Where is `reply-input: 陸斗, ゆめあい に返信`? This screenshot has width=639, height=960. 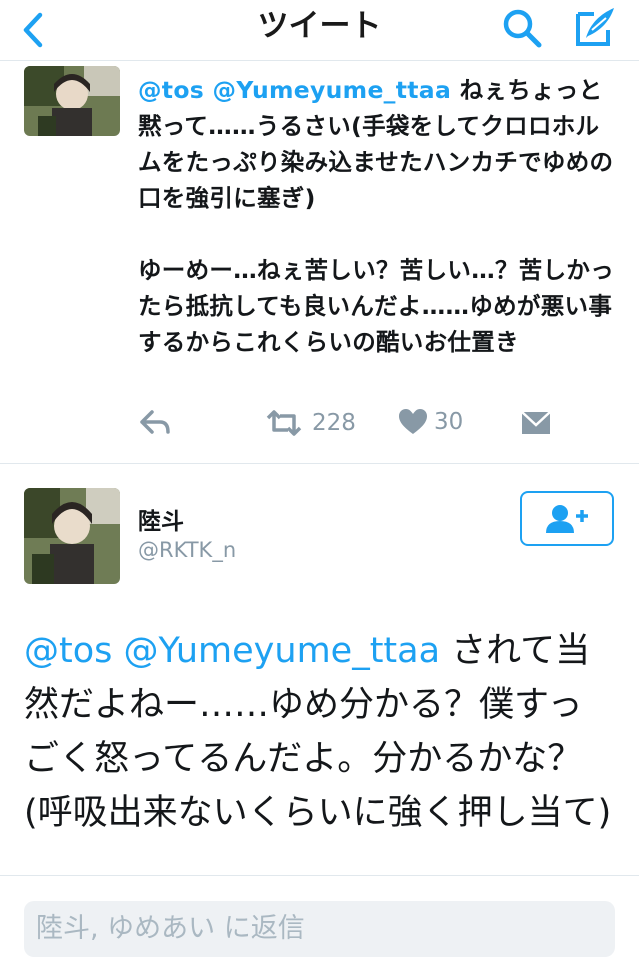 reply-input: 陸斗, ゆめあい に返信 is located at coordinates (319, 929).